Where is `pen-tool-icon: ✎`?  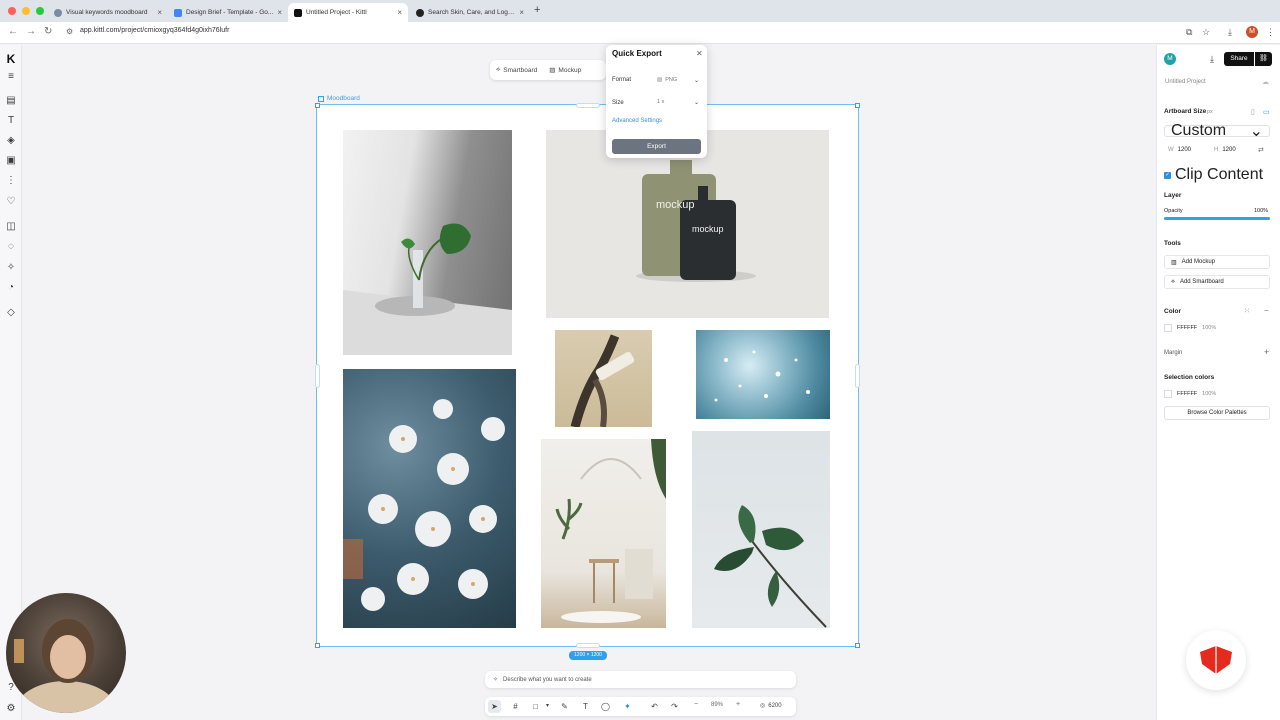
pen-tool-icon: ✎ is located at coordinates (564, 706).